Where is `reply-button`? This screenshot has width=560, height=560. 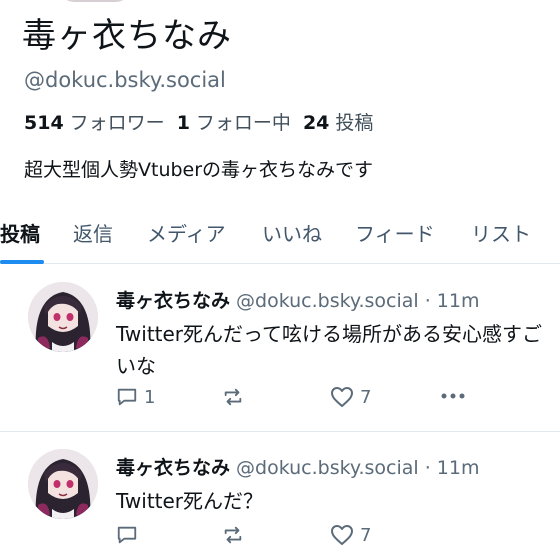 reply-button is located at coordinates (130, 535).